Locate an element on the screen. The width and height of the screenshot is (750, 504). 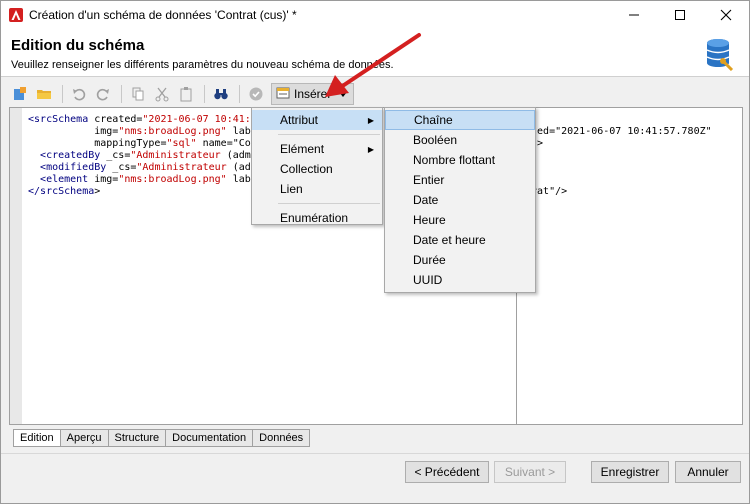
binoculars-icon is located at coordinates (221, 94).